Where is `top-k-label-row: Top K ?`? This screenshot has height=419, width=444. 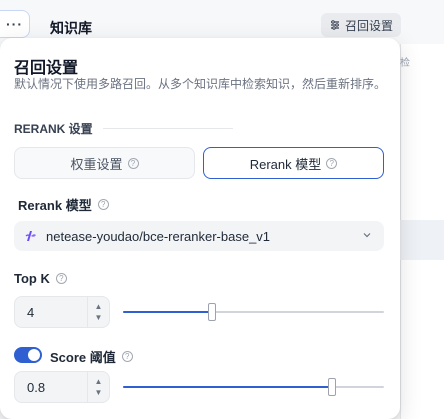
top-k-label-row: Top K ? is located at coordinates (40, 278).